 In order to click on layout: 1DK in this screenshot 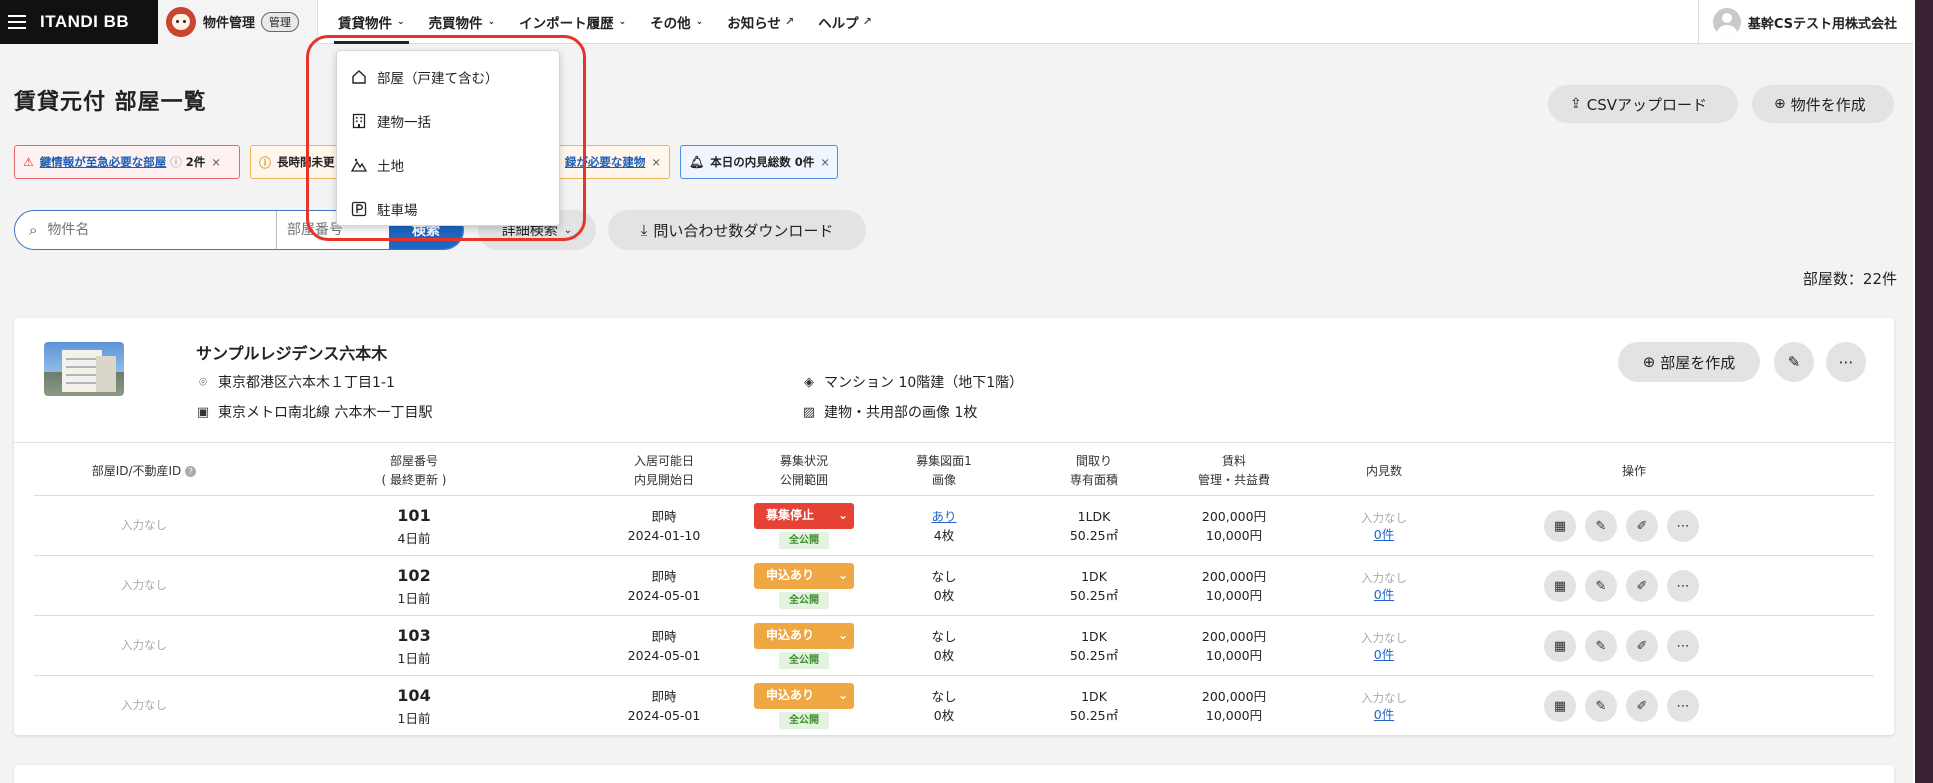, I will do `click(1094, 576)`.